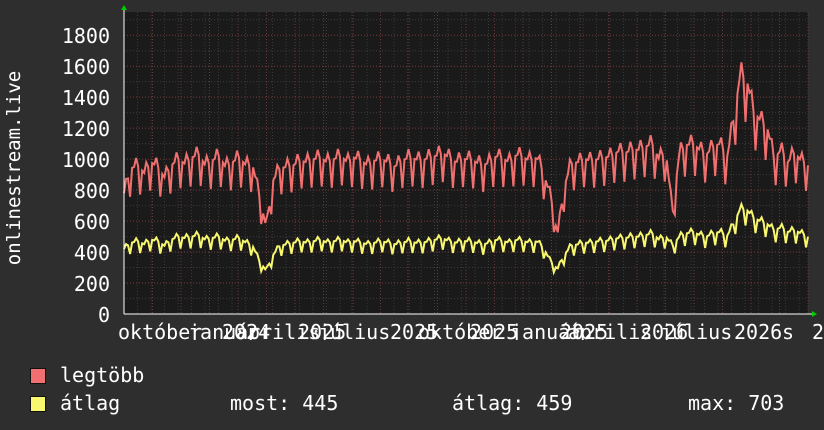  Describe the element at coordinates (420, 375) in the screenshot. I see `legend-row-max: legtöbb` at that location.